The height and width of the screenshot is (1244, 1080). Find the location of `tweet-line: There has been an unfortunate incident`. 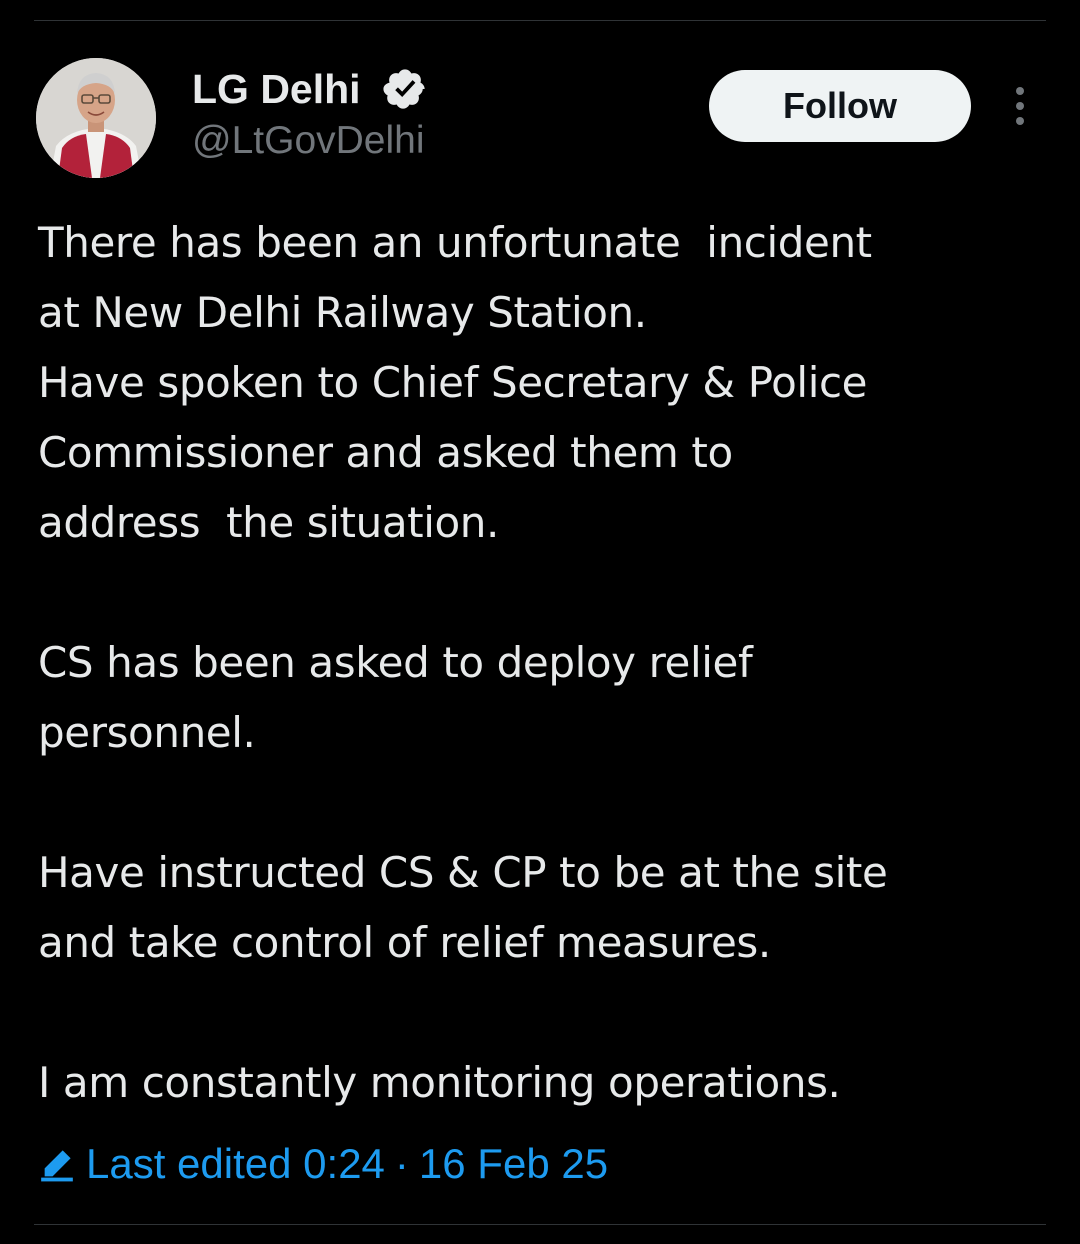

tweet-line: There has been an unfortunate incident is located at coordinates (455, 242).